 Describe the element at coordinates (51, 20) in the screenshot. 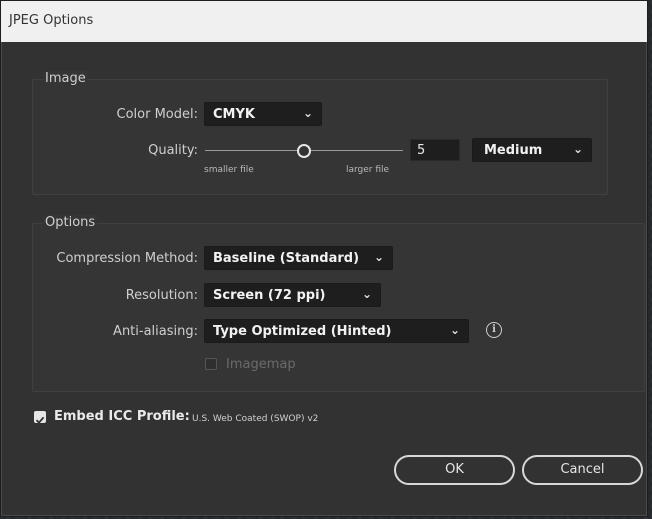

I see `dialog-title: JPEG Options` at that location.